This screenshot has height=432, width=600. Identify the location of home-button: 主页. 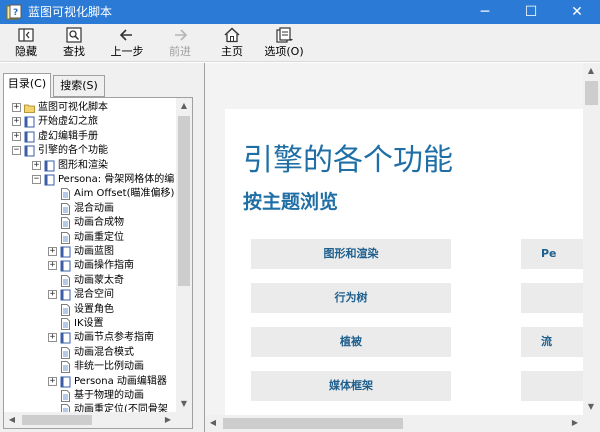
(232, 43).